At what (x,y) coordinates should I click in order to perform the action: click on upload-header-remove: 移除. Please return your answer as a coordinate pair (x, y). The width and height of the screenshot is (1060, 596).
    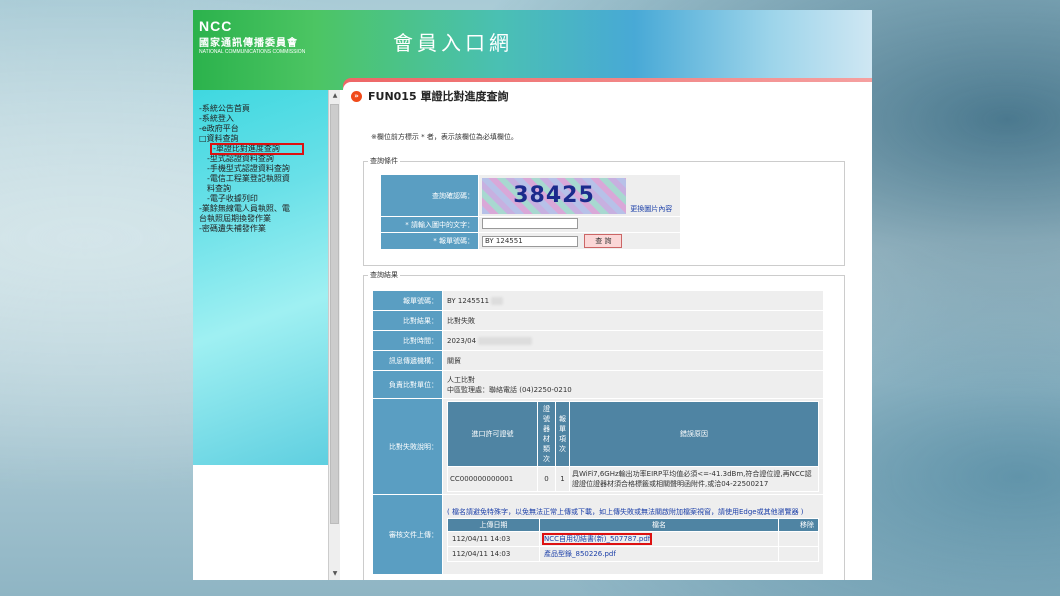
    Looking at the image, I should click on (798, 525).